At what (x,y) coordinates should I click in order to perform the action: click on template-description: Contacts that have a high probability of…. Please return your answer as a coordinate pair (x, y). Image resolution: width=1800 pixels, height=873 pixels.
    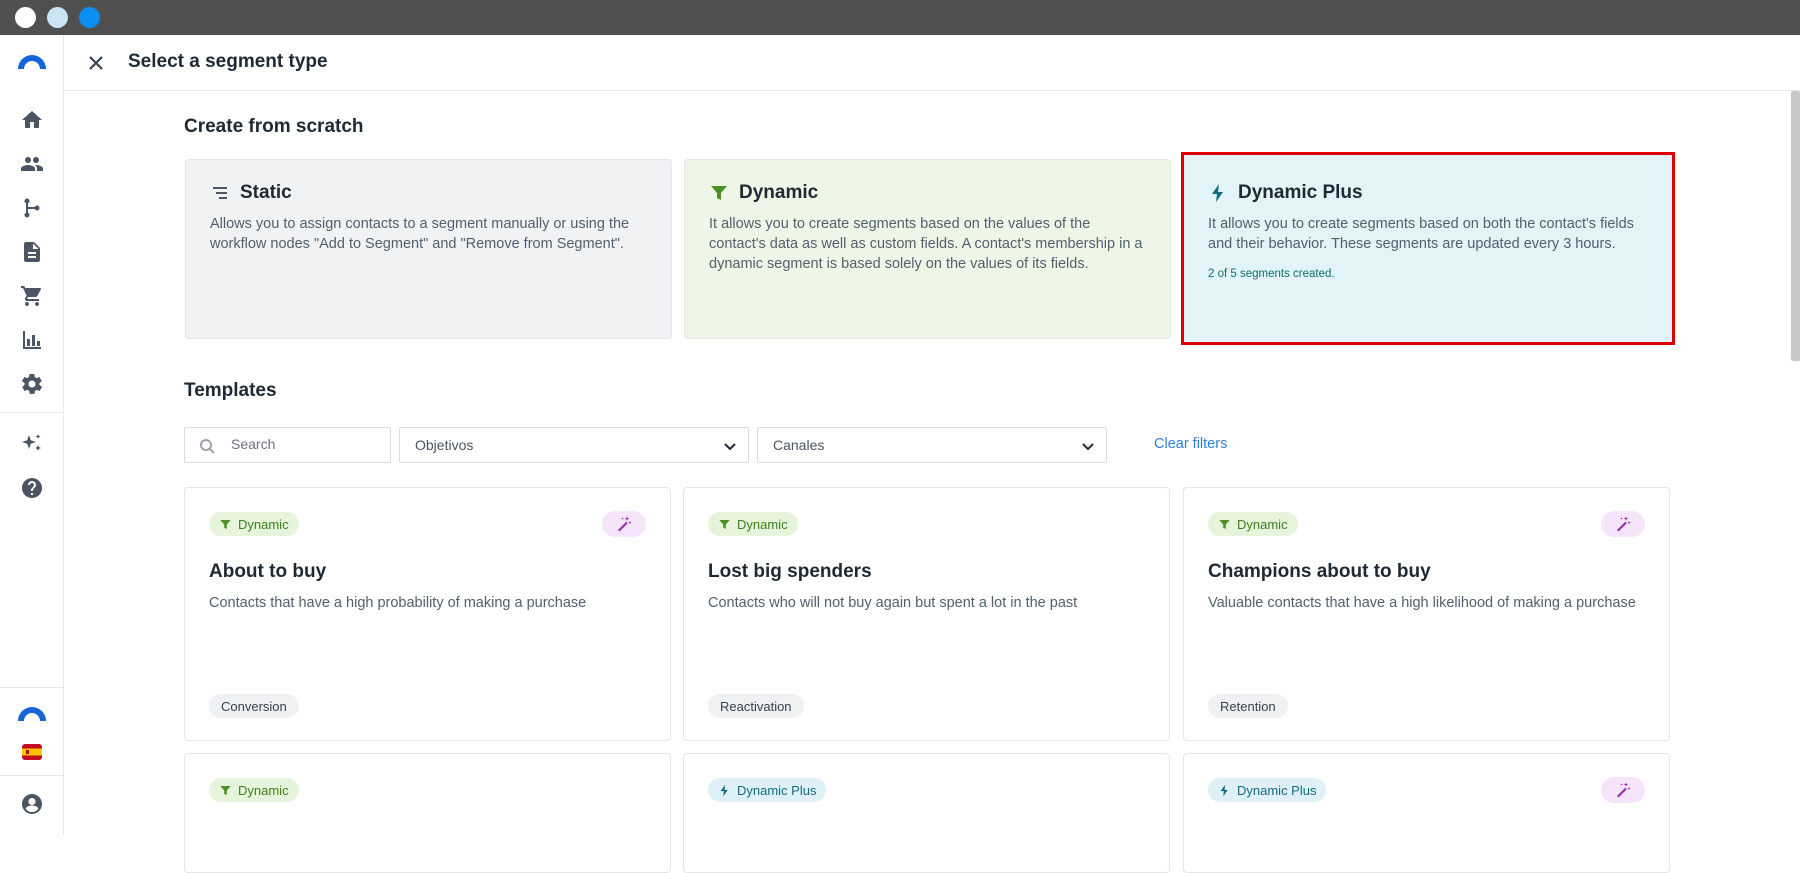
    Looking at the image, I should click on (398, 603).